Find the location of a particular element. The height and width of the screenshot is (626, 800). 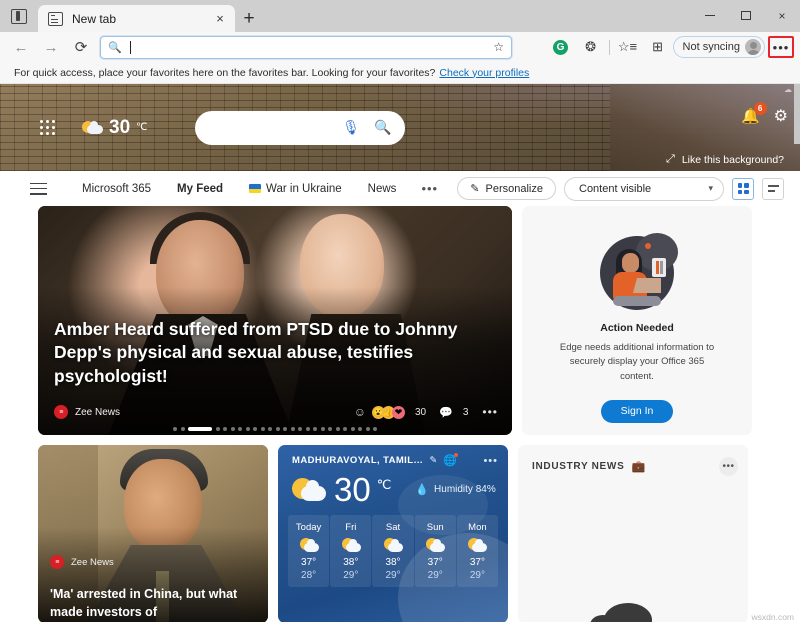

personalize-button: ✎ Personalize is located at coordinates (506, 188).